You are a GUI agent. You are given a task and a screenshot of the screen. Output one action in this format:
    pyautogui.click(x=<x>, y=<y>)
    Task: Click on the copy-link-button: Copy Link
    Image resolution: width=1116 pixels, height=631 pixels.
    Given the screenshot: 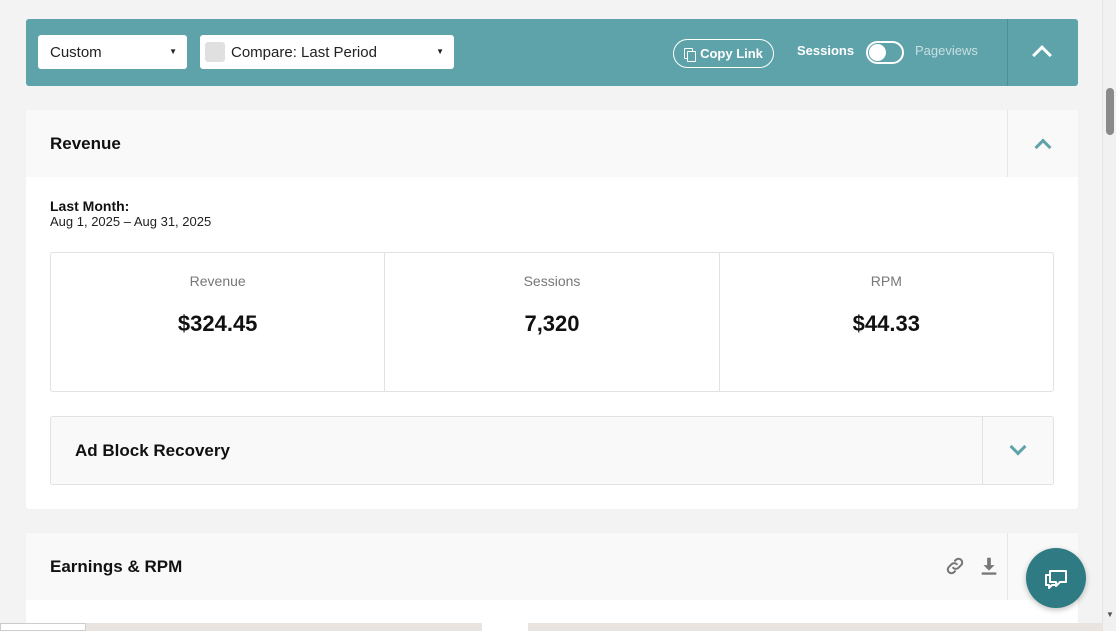 What is the action you would take?
    pyautogui.click(x=723, y=53)
    